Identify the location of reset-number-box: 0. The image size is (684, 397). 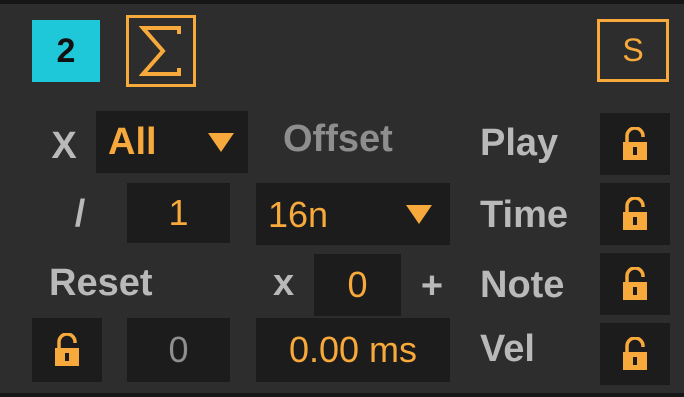
(178, 350).